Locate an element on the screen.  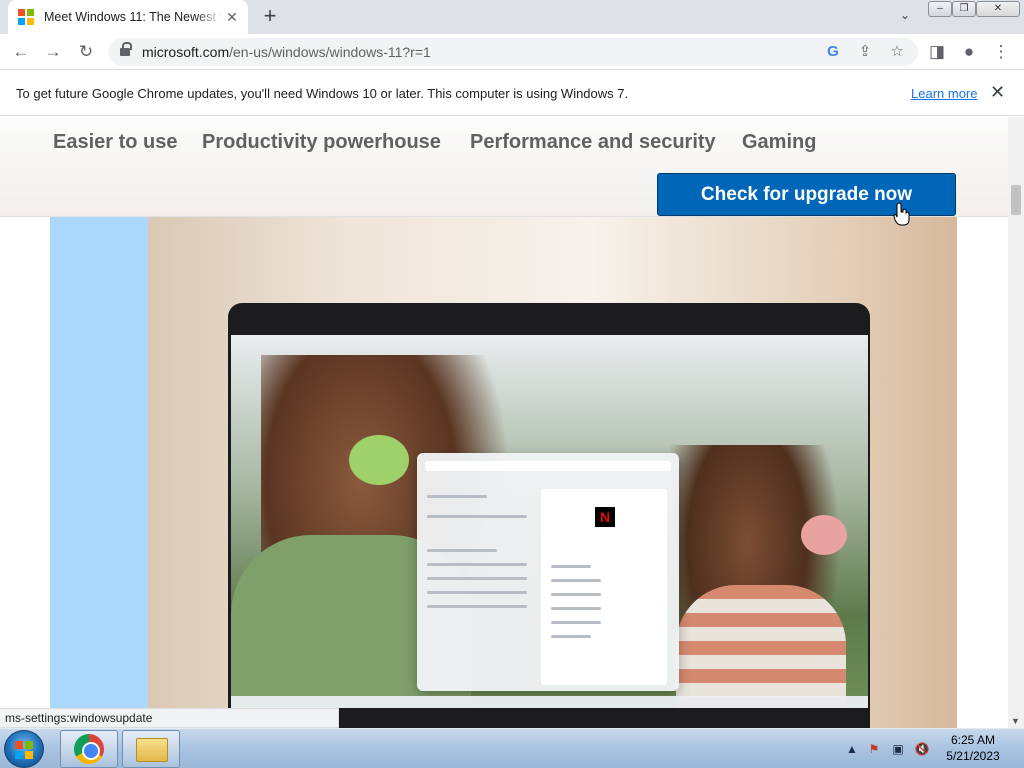
status-bubble: ms-settings:windowsupdate is located at coordinates (169, 718).